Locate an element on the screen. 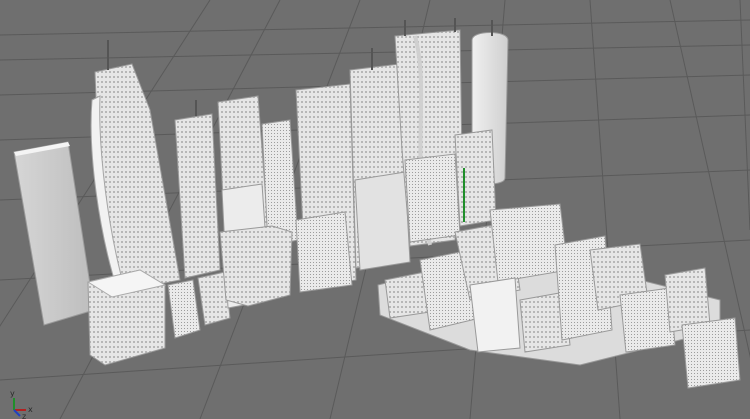 The height and width of the screenshot is (419, 750). curved-tower is located at coordinates (135, 166).